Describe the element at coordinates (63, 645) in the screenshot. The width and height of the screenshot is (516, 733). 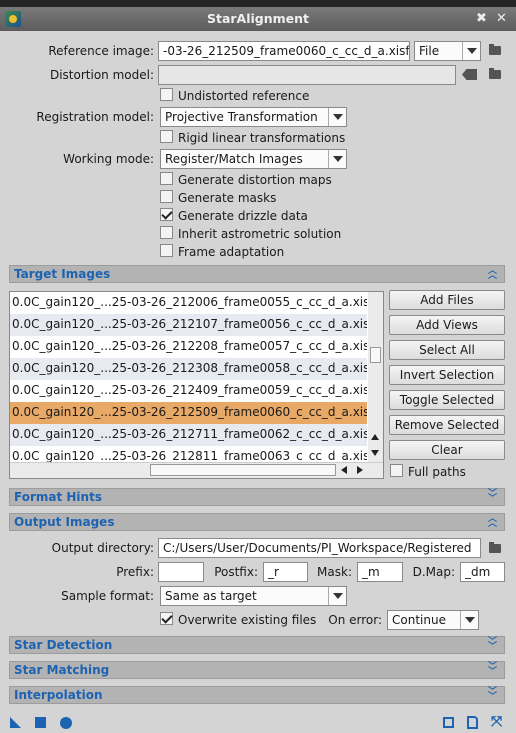
I see `section-title: Star Detection` at that location.